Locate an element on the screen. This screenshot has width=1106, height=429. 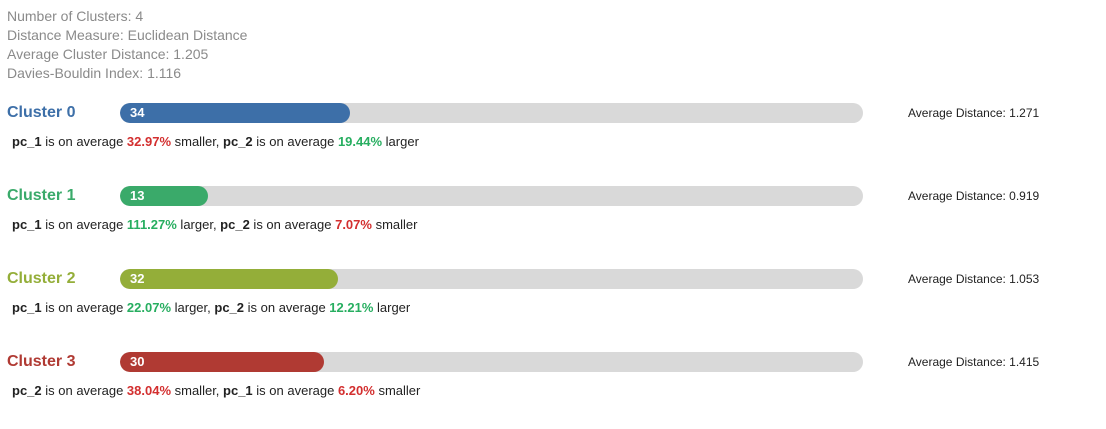
number-of-clusters: Number of Clusters: 4 is located at coordinates (75, 16).